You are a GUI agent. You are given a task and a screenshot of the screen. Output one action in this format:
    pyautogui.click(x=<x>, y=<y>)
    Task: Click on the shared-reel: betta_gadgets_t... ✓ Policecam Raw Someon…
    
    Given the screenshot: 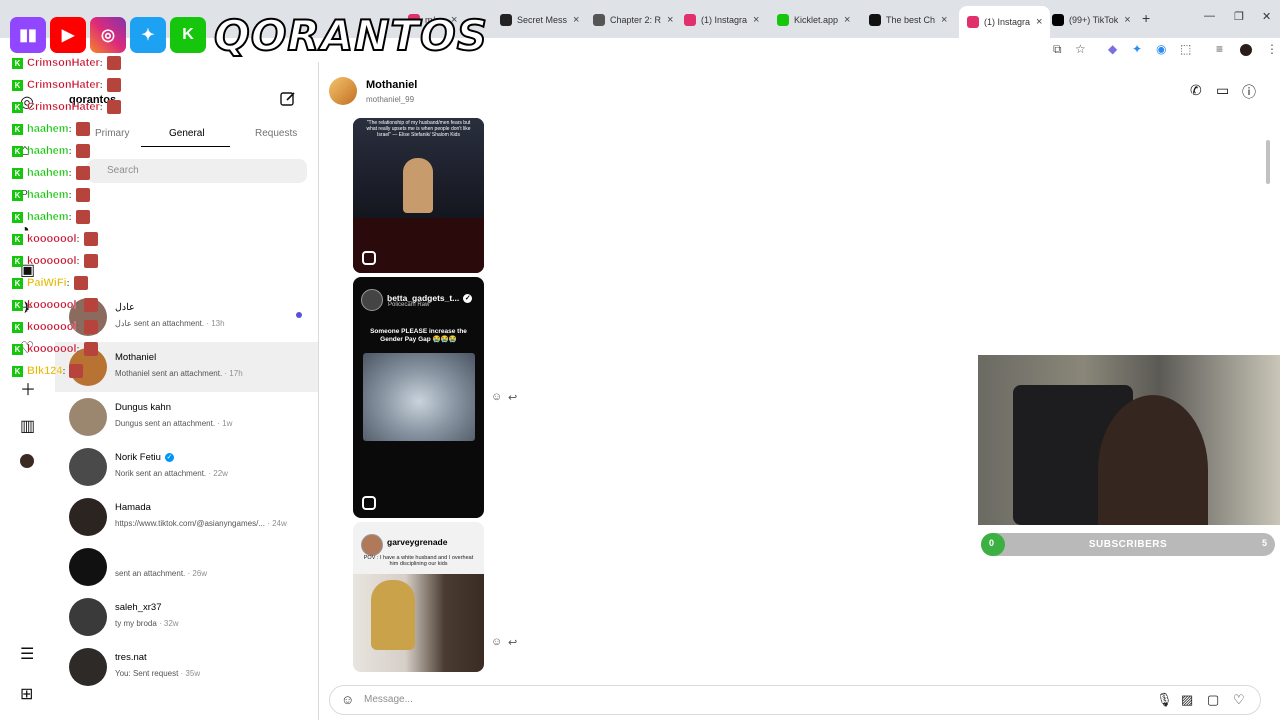 What is the action you would take?
    pyautogui.click(x=418, y=397)
    